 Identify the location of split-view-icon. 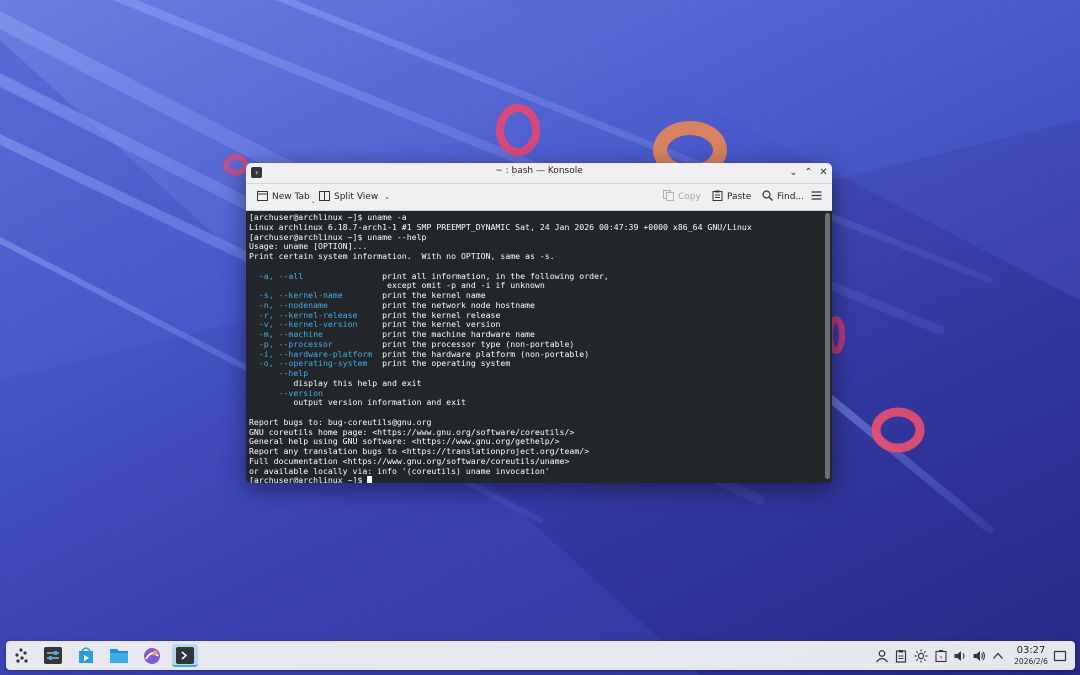
(324, 196).